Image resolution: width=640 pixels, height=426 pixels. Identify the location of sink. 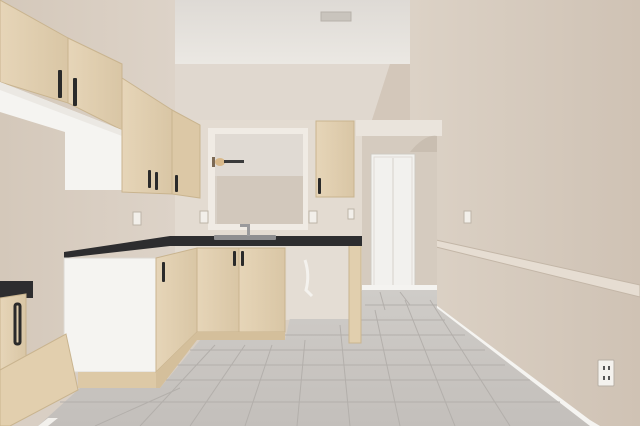
(245, 237).